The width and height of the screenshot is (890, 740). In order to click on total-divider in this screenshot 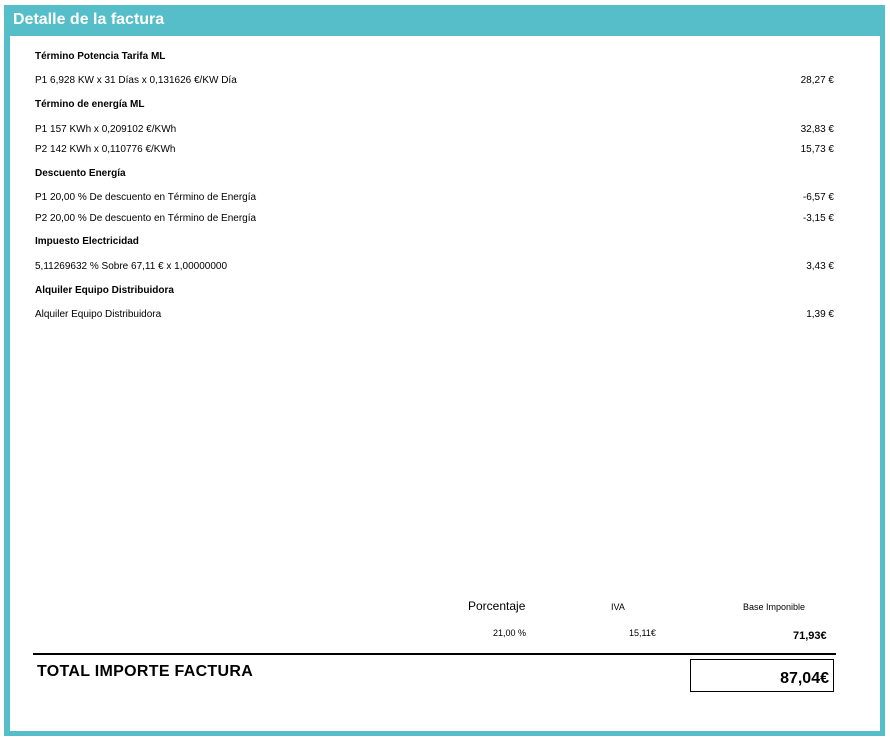, I will do `click(434, 654)`.